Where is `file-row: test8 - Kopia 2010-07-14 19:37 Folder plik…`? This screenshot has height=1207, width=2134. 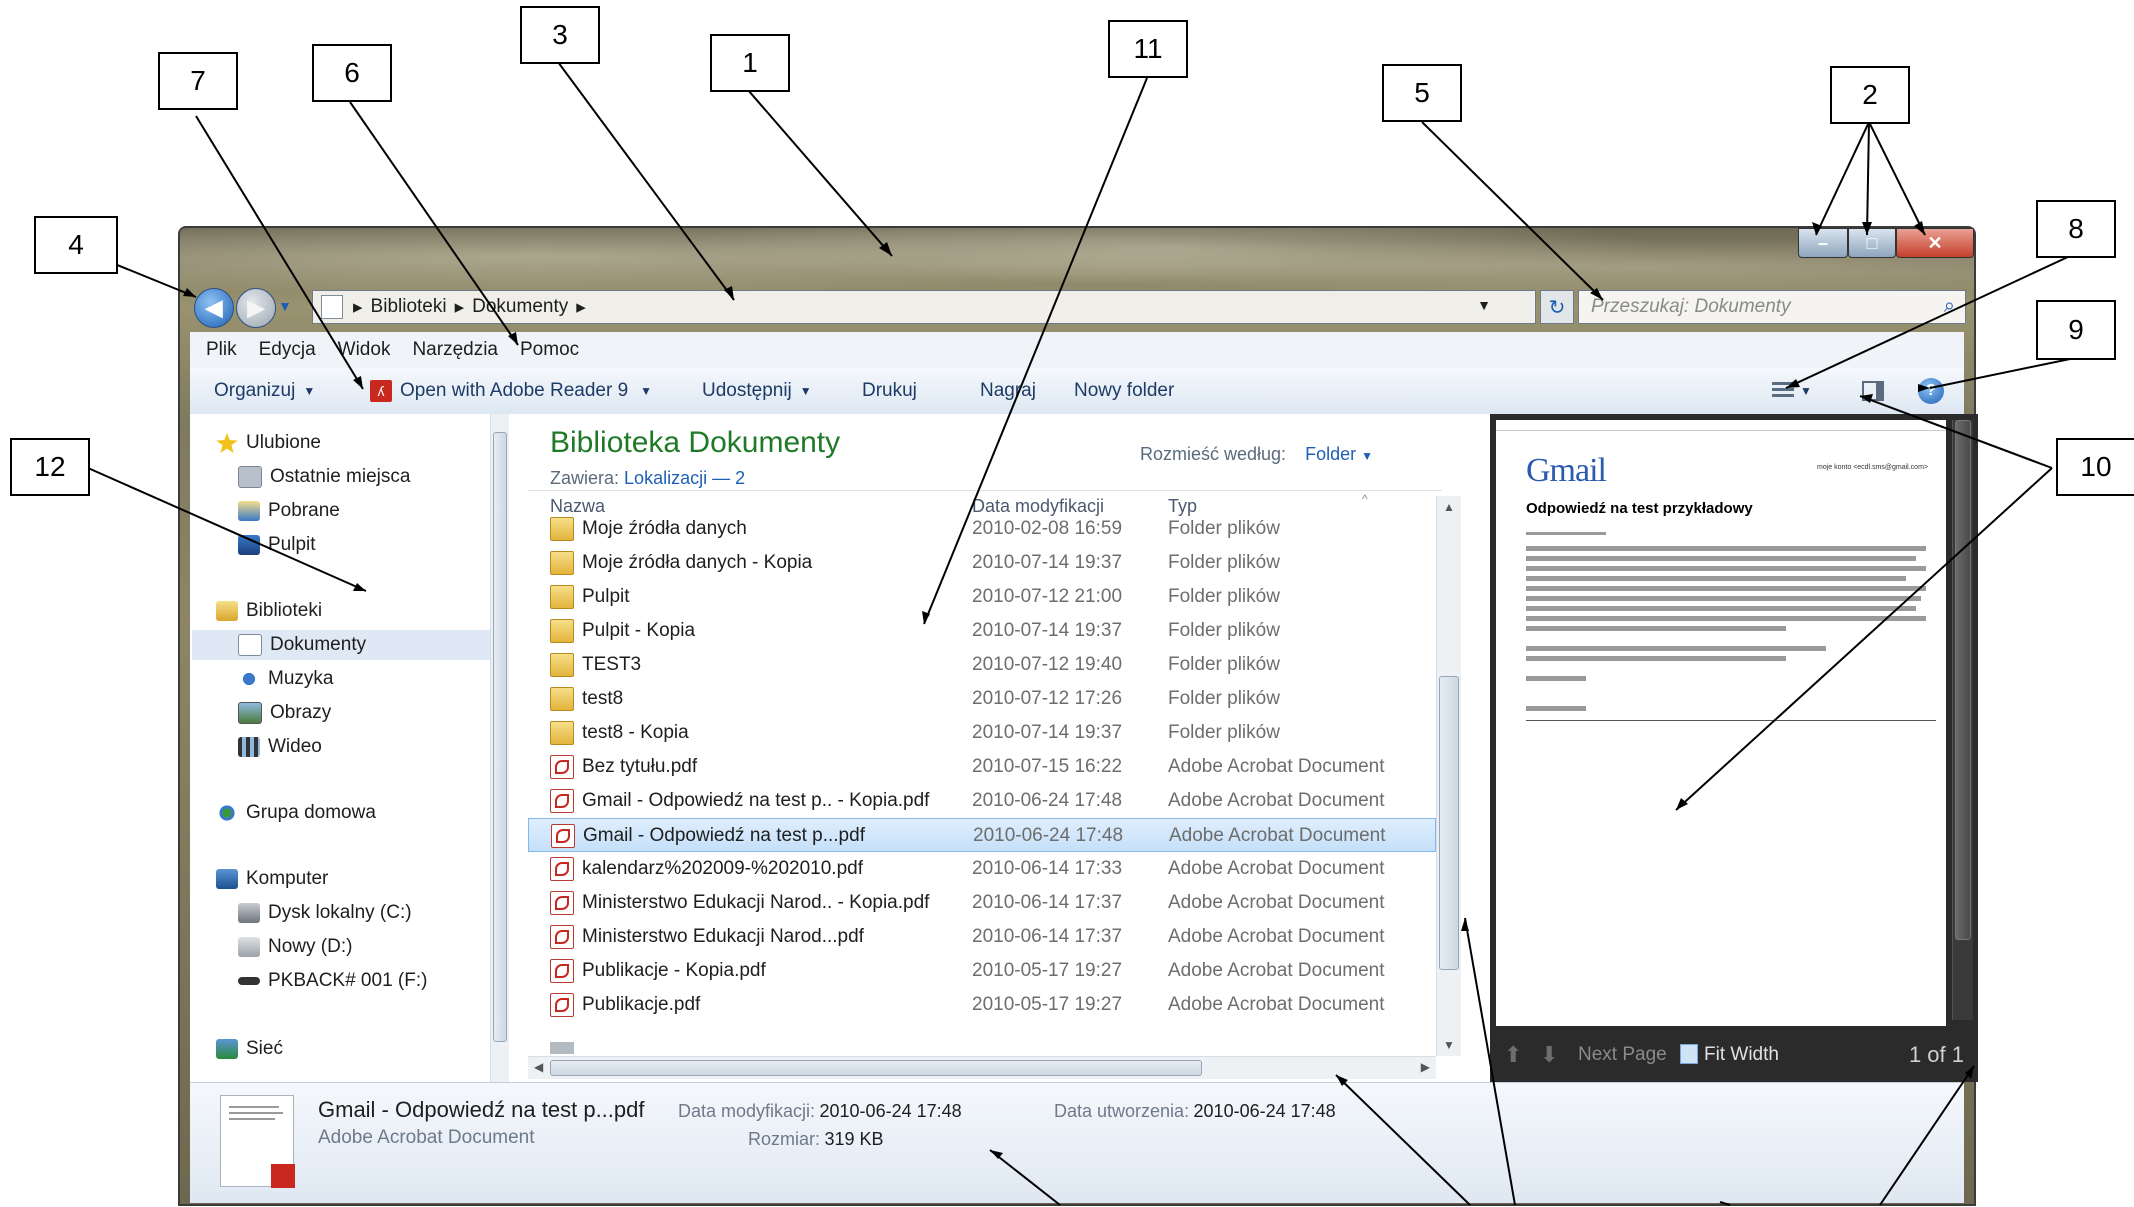
file-row: test8 - Kopia 2010-07-14 19:37 Folder plik… is located at coordinates (982, 733).